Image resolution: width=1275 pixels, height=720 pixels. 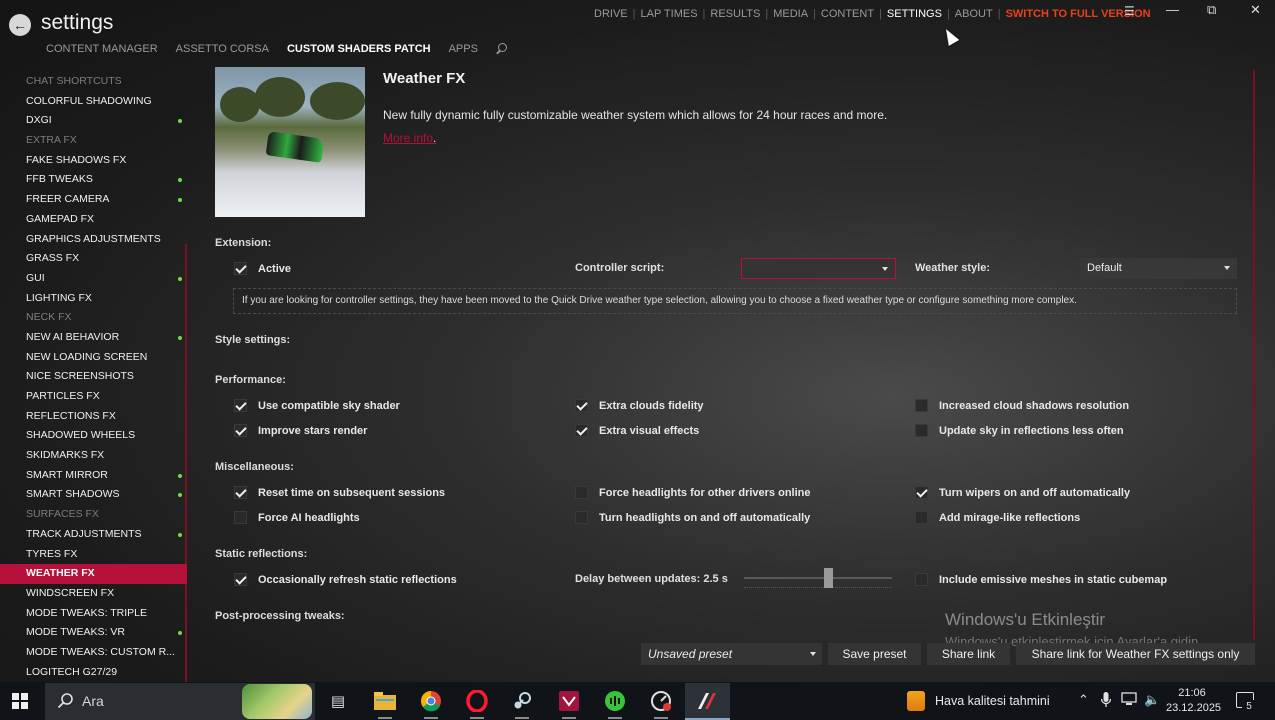 What do you see at coordinates (93, 574) in the screenshot?
I see `sidebar-item: WEATHER FX` at bounding box center [93, 574].